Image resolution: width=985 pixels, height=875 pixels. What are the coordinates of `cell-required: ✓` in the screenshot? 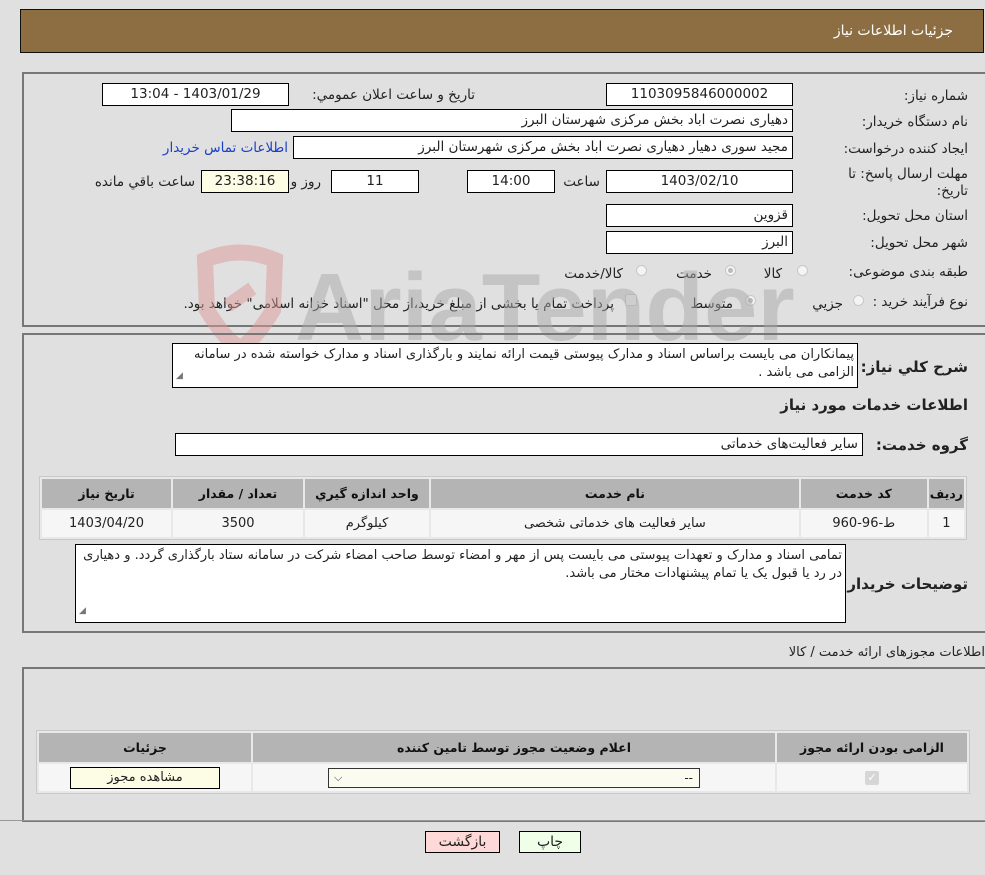 It's located at (872, 777).